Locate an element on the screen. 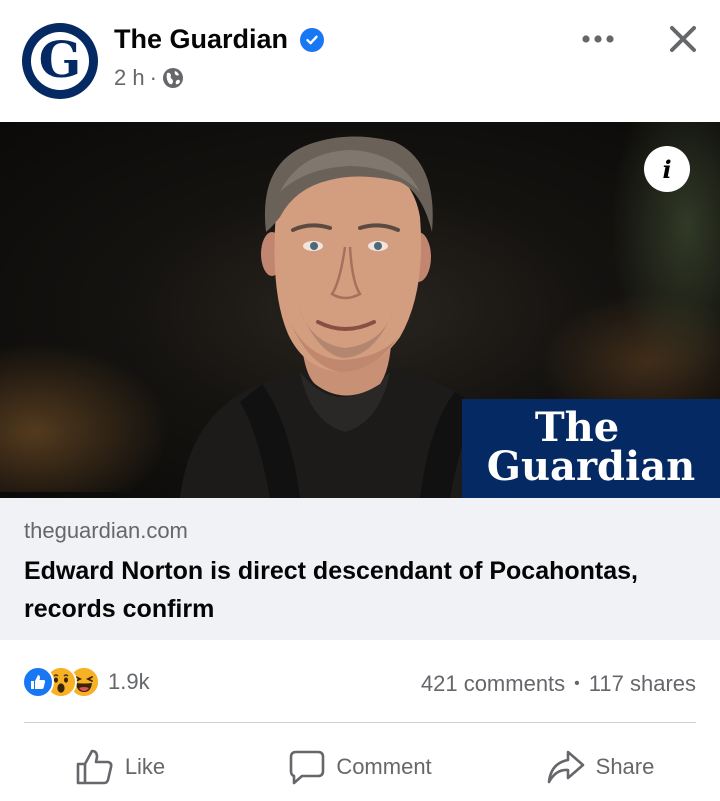  page-name: The Guardian is located at coordinates (201, 39).